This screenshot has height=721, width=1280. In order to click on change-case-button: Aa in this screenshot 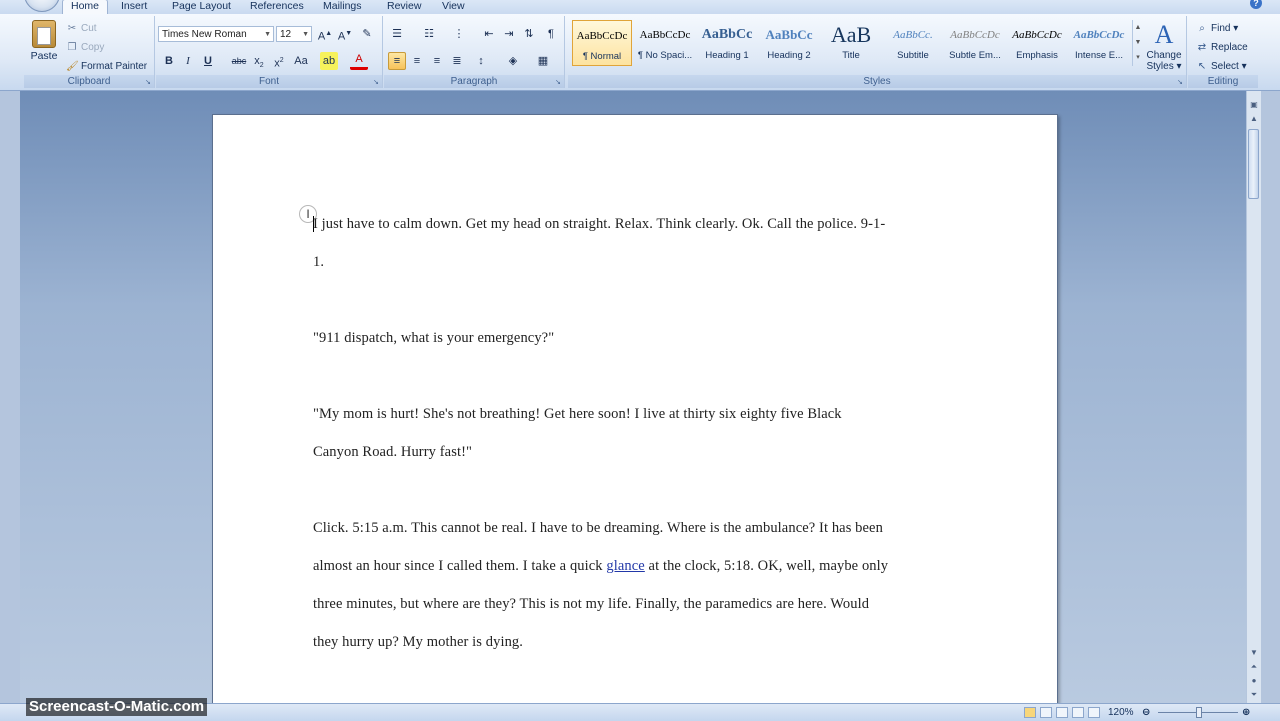, I will do `click(301, 61)`.